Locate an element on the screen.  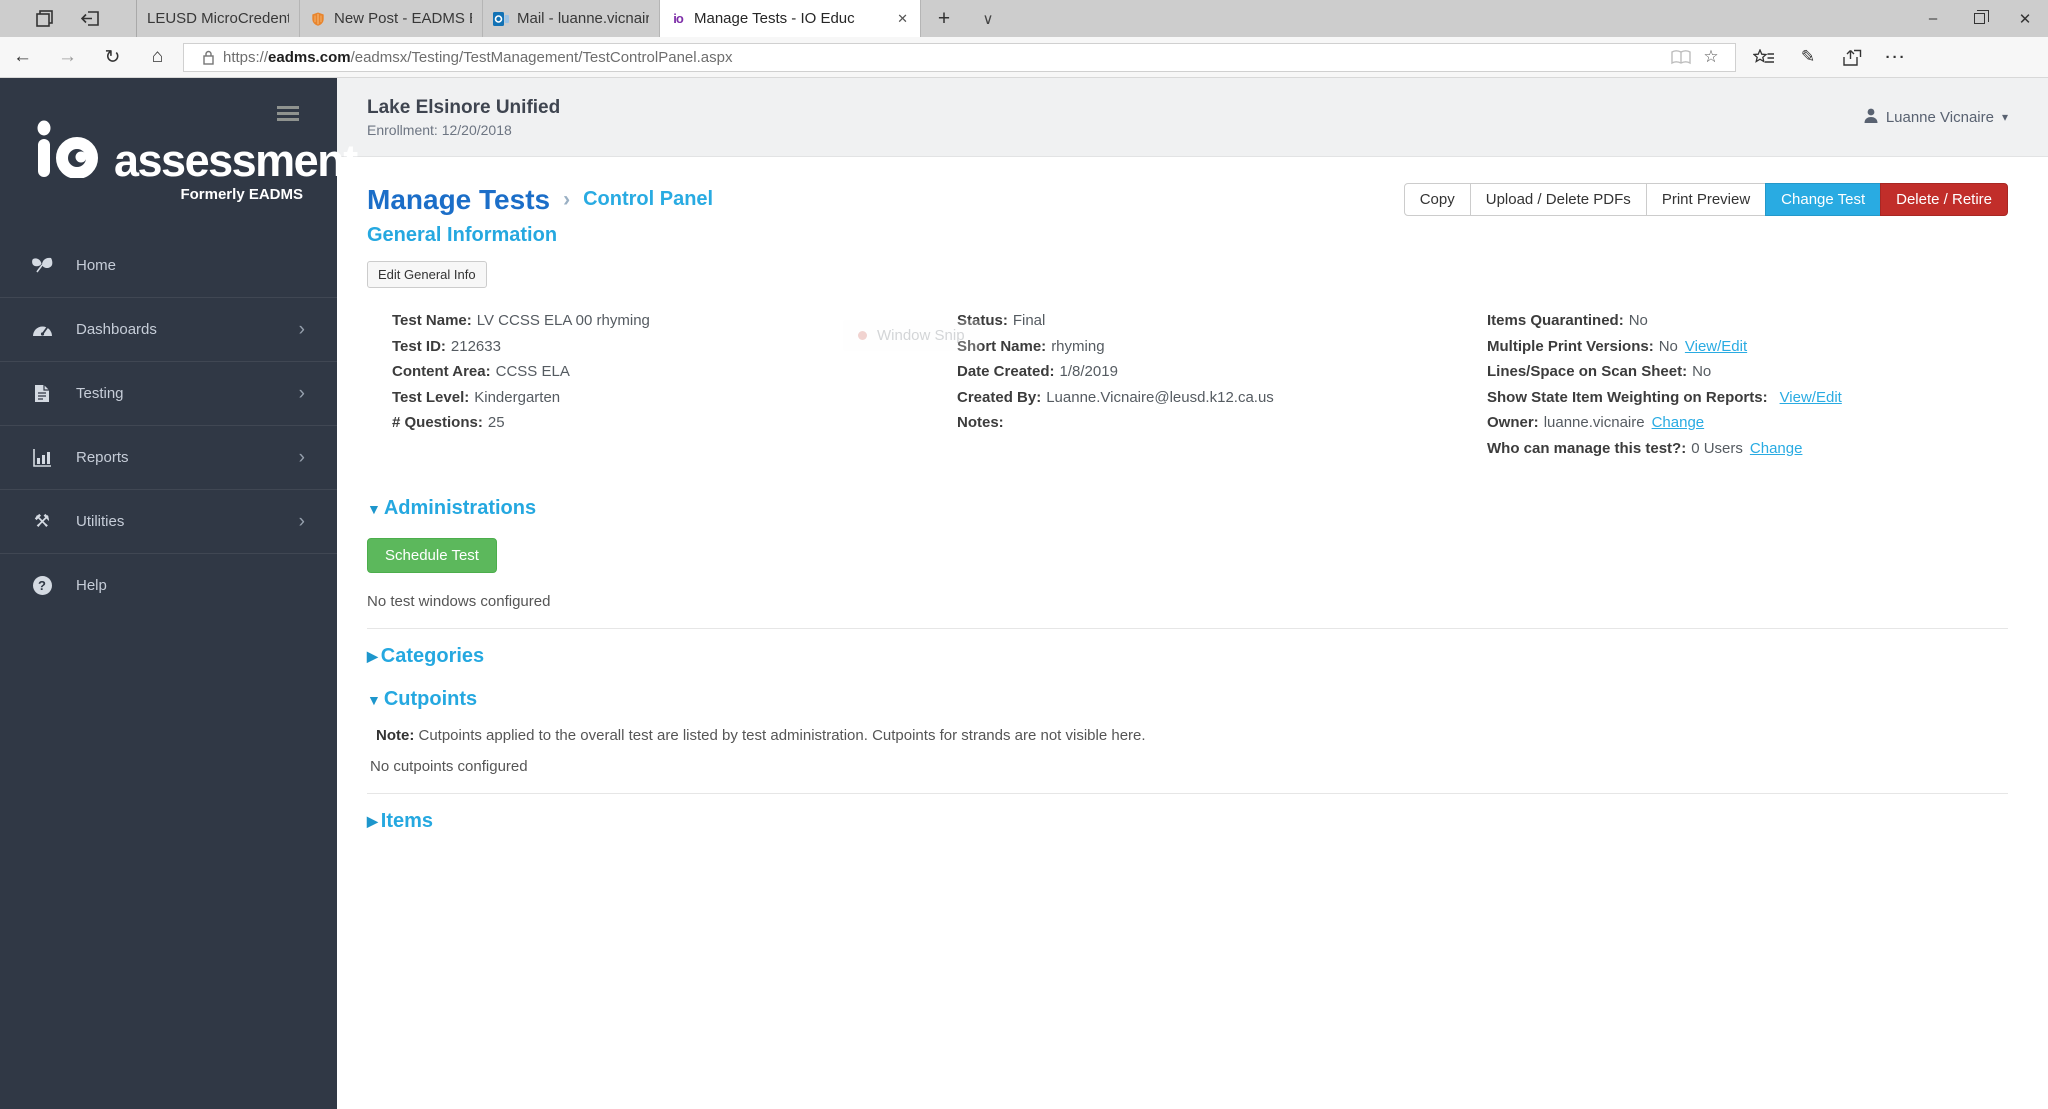
minimize-button: – is located at coordinates (1933, 18).